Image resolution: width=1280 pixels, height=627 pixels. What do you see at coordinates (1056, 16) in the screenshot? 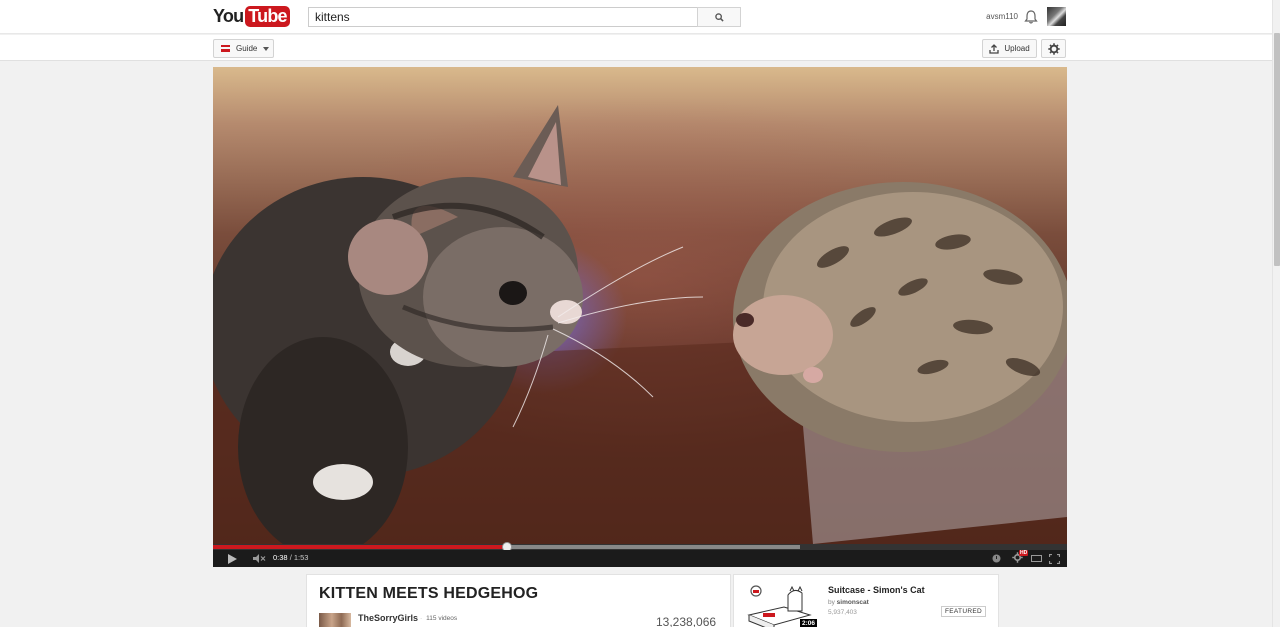
I see `user-avatar` at bounding box center [1056, 16].